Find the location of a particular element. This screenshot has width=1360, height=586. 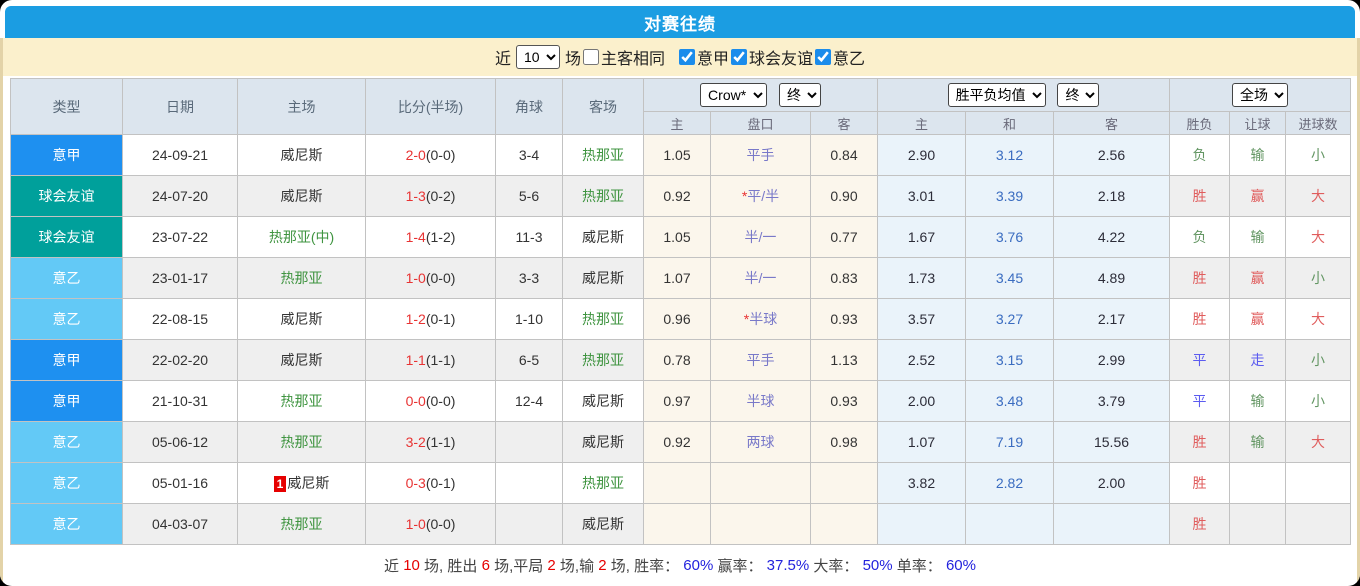

filter-bar: 近 10 场 主客相同 意甲 球会友谊 意乙 is located at coordinates (680, 57).